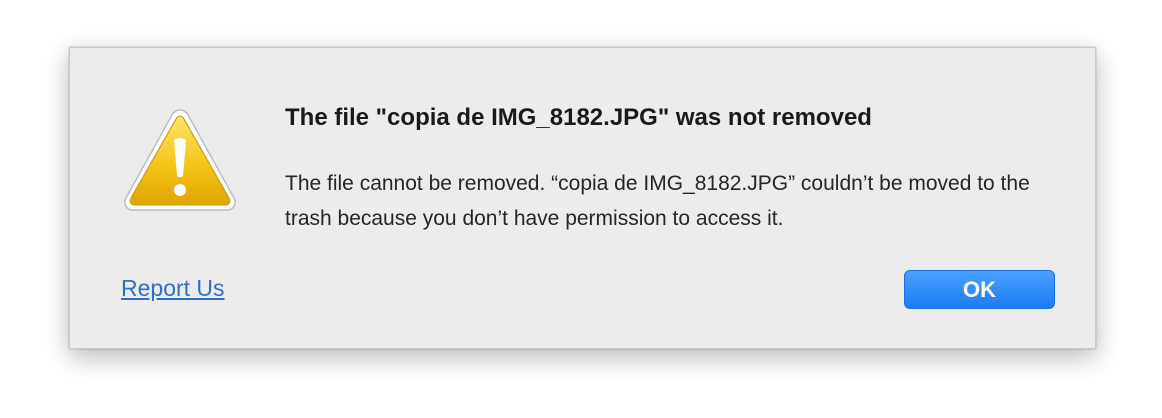 This screenshot has width=1162, height=418. Describe the element at coordinates (180, 160) in the screenshot. I see `warning-icon` at that location.